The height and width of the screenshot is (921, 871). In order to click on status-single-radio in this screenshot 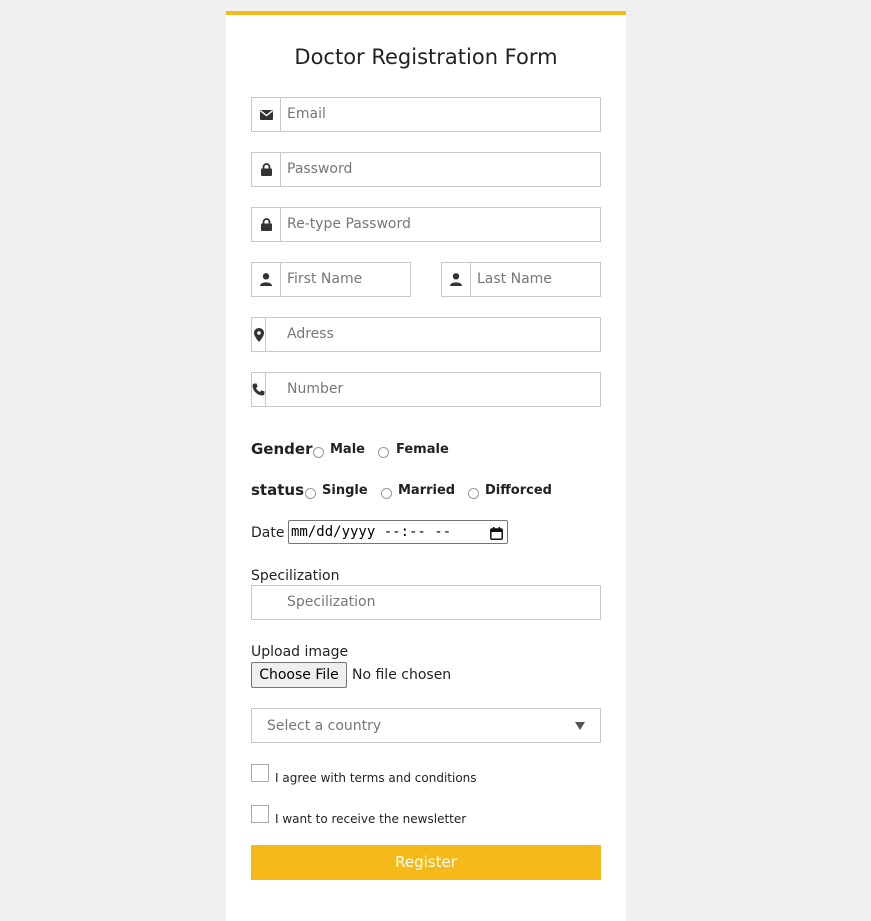, I will do `click(310, 493)`.